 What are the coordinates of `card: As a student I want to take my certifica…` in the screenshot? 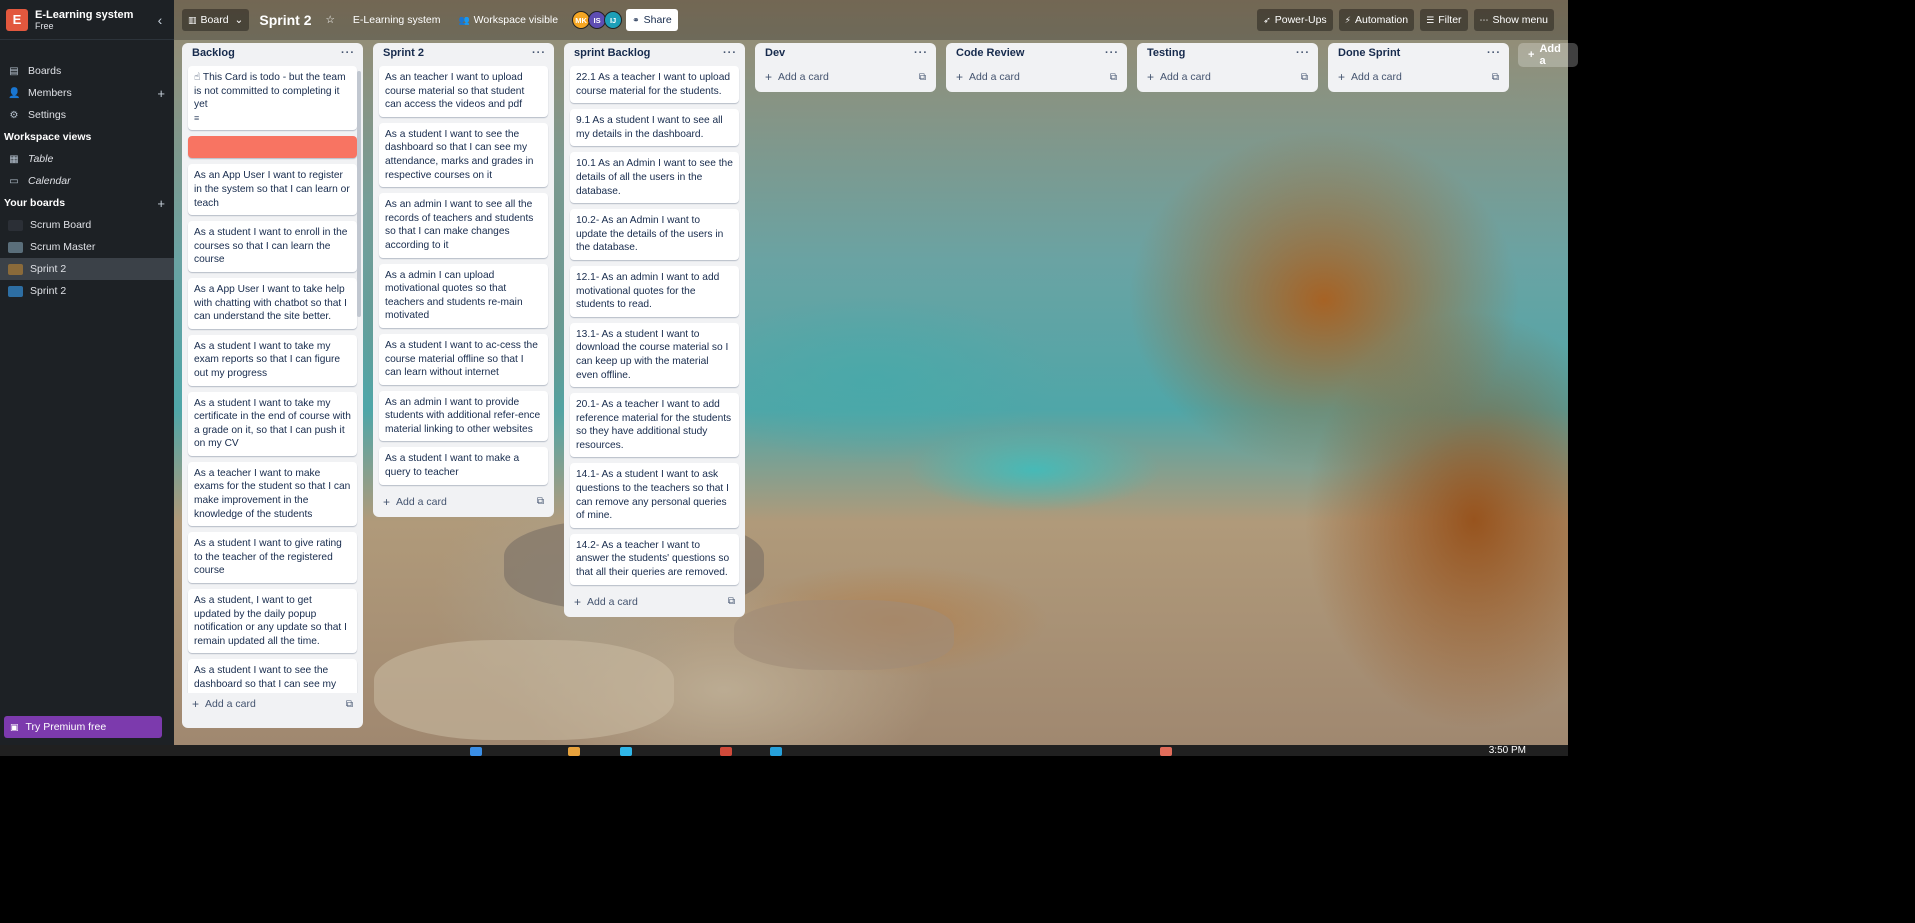 It's located at (272, 423).